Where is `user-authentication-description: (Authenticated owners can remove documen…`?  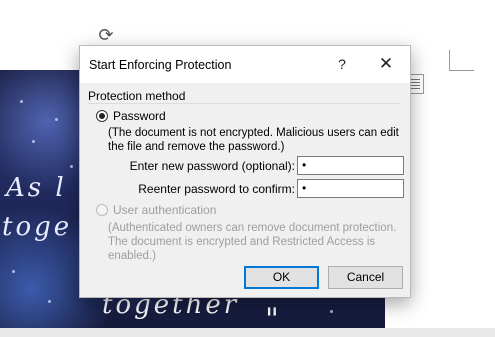 user-authentication-description: (Authenticated owners can remove documen… is located at coordinates (252, 242).